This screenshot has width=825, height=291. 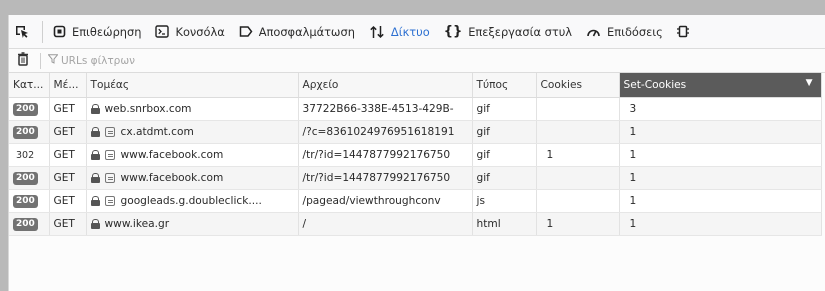 I want to click on table-row: 200 GET www.ikea.gr / html 1 1, so click(x=415, y=224).